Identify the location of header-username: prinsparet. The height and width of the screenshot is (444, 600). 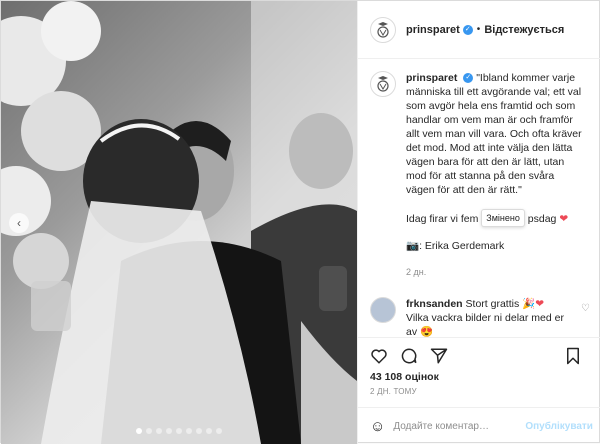
(433, 30).